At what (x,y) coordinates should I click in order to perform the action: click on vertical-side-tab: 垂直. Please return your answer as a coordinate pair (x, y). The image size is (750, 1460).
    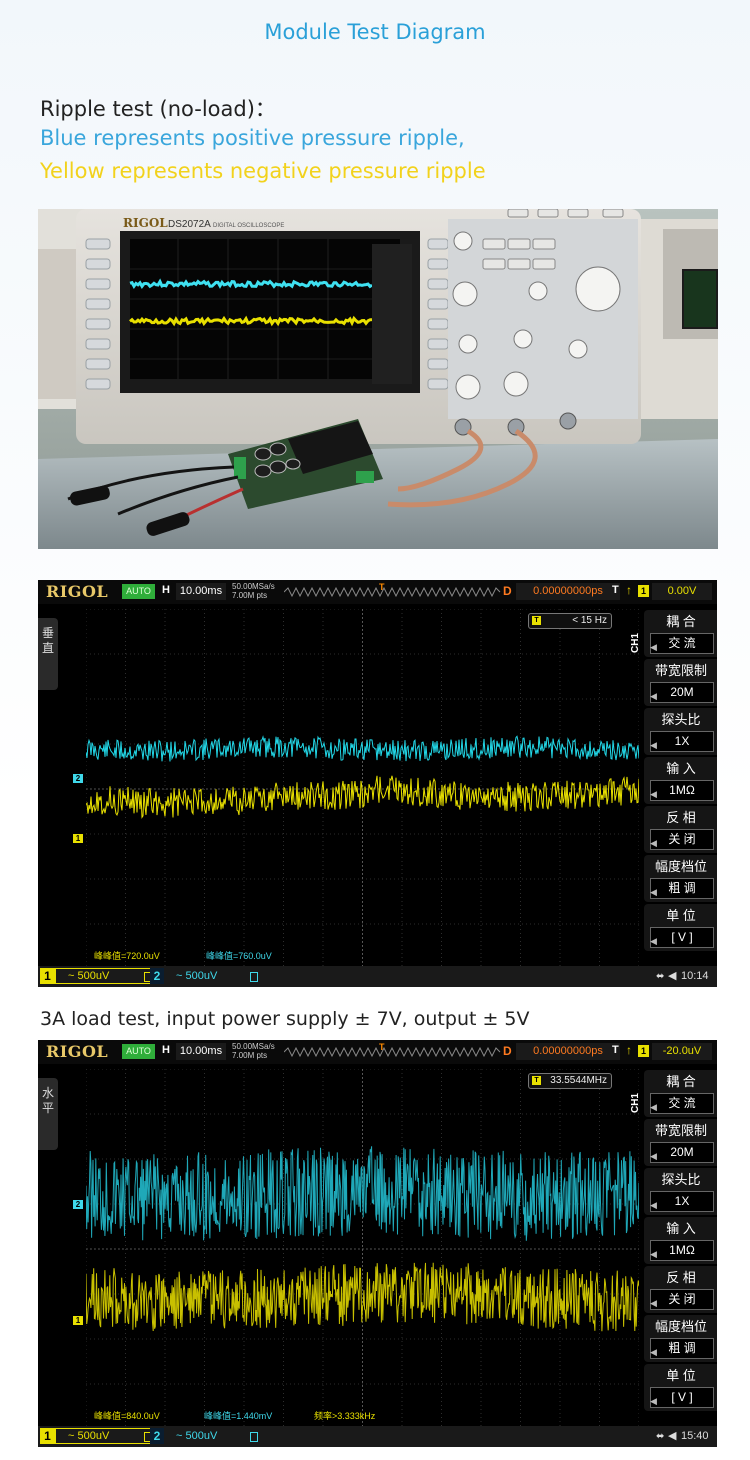
    Looking at the image, I should click on (48, 654).